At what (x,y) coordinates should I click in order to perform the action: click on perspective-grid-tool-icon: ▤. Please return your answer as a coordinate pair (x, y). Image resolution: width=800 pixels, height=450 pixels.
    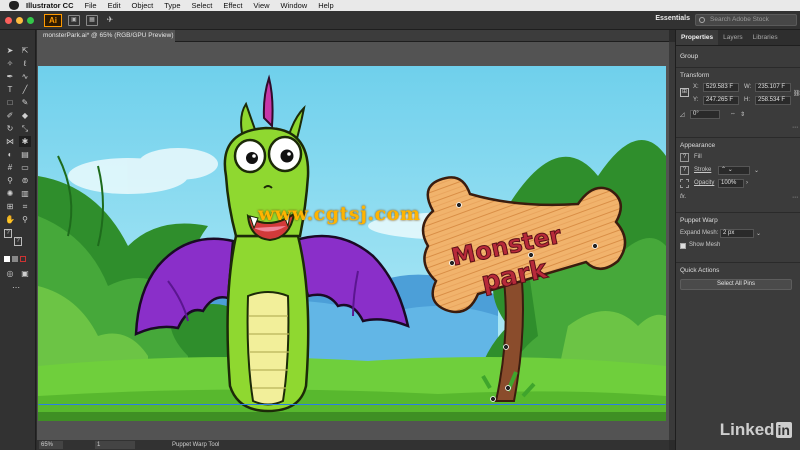
    Looking at the image, I should click on (25, 154).